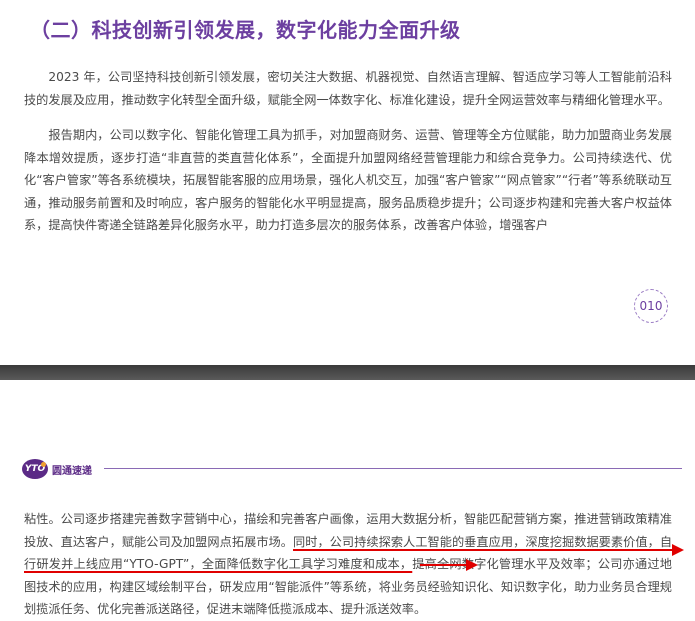 The width and height of the screenshot is (695, 621). Describe the element at coordinates (245, 30) in the screenshot. I see `section-title: （二）科技创新引领发展，数字化能力全面升级` at that location.